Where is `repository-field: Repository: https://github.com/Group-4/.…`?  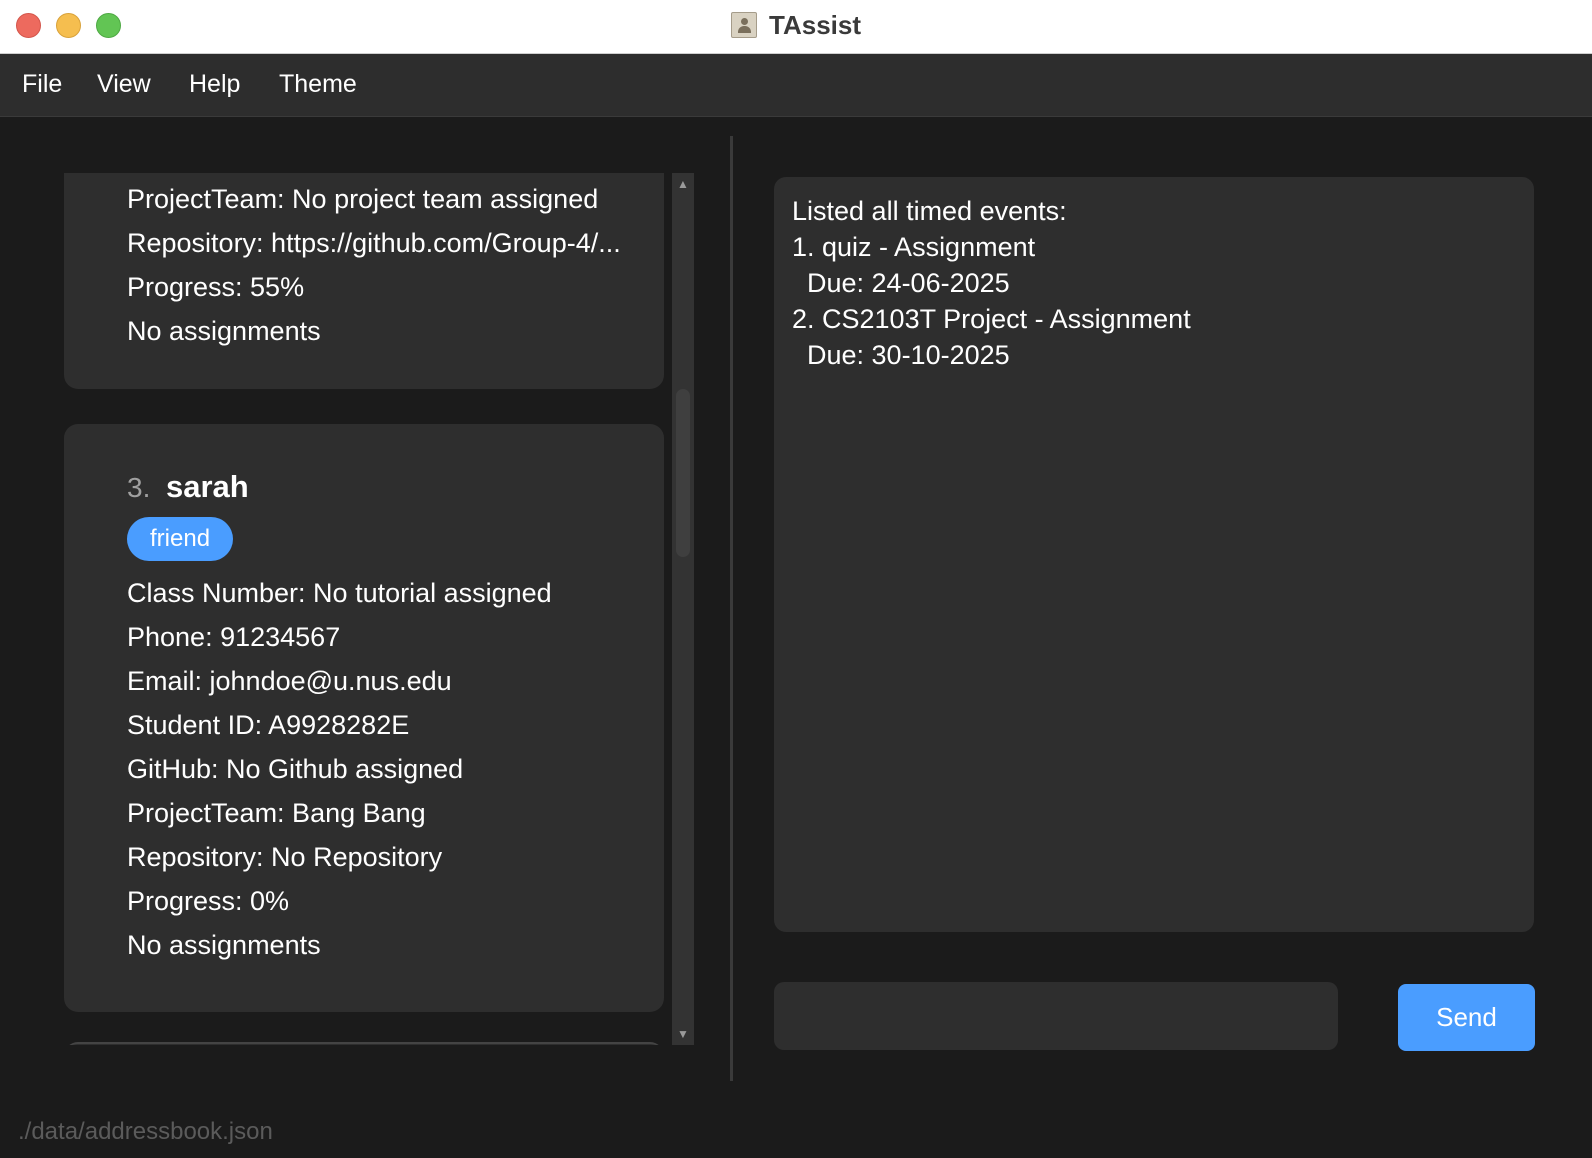
repository-field: Repository: https://github.com/Group-4/.… is located at coordinates (374, 243).